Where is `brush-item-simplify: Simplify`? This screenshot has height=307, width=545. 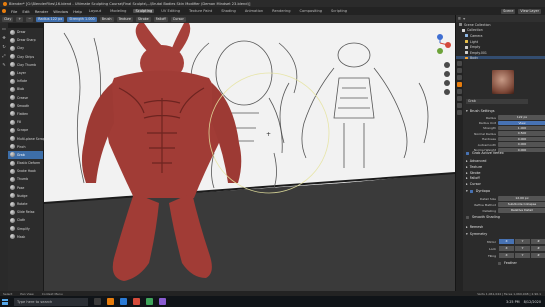
brush-item-simplify: Simplify is located at coordinates (25, 229).